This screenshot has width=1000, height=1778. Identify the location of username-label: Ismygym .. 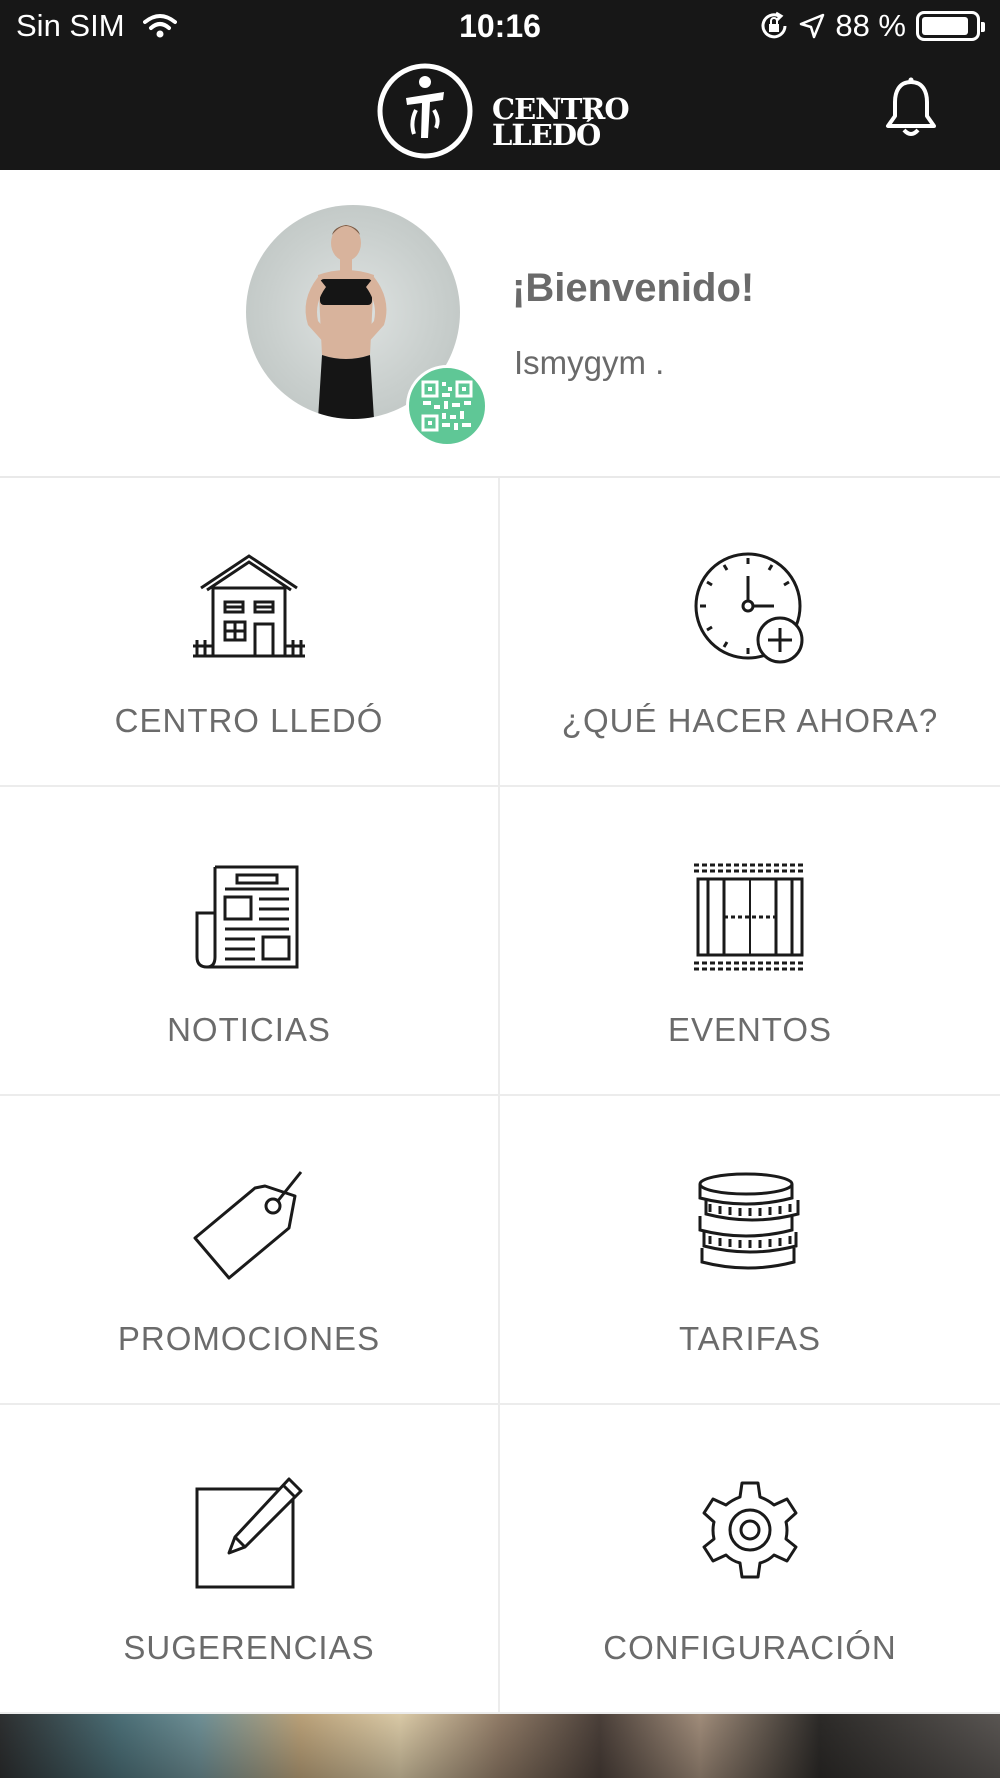
(589, 362).